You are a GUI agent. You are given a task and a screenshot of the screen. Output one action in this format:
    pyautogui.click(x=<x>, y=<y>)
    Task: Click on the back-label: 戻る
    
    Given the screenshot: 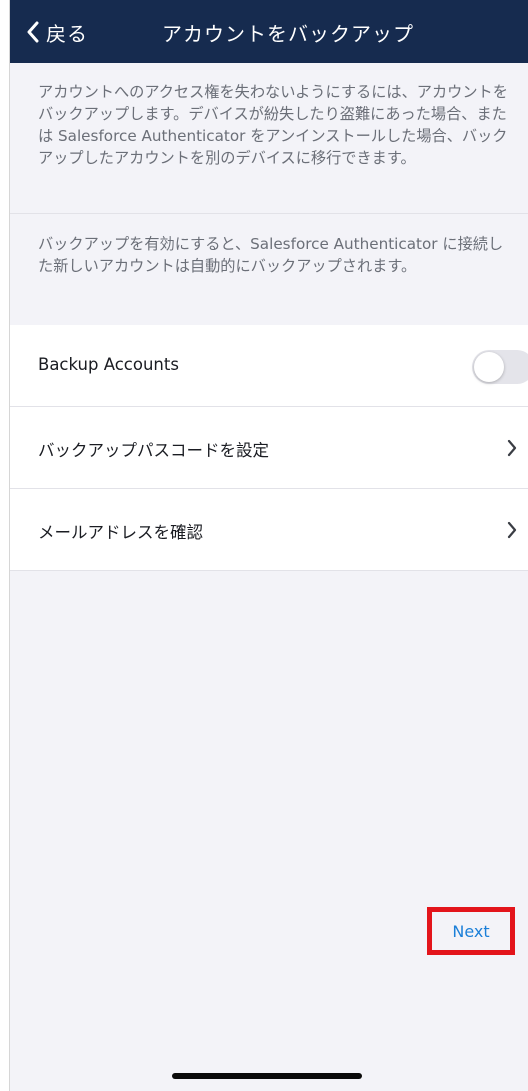 What is the action you would take?
    pyautogui.click(x=67, y=33)
    